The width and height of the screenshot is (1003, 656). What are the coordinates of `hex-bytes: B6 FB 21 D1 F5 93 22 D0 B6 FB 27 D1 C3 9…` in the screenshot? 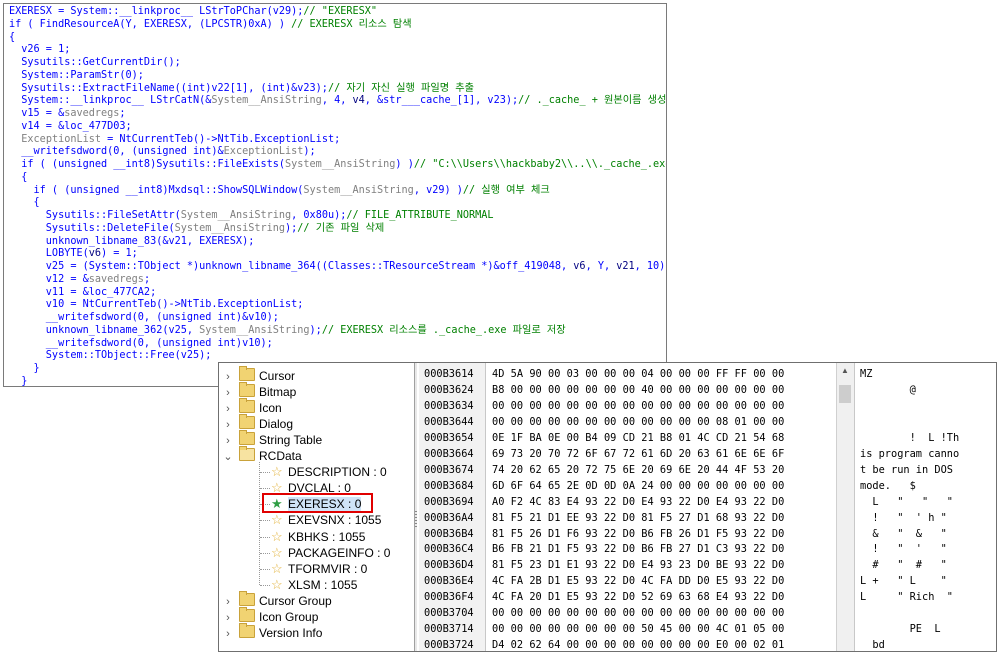 It's located at (638, 550).